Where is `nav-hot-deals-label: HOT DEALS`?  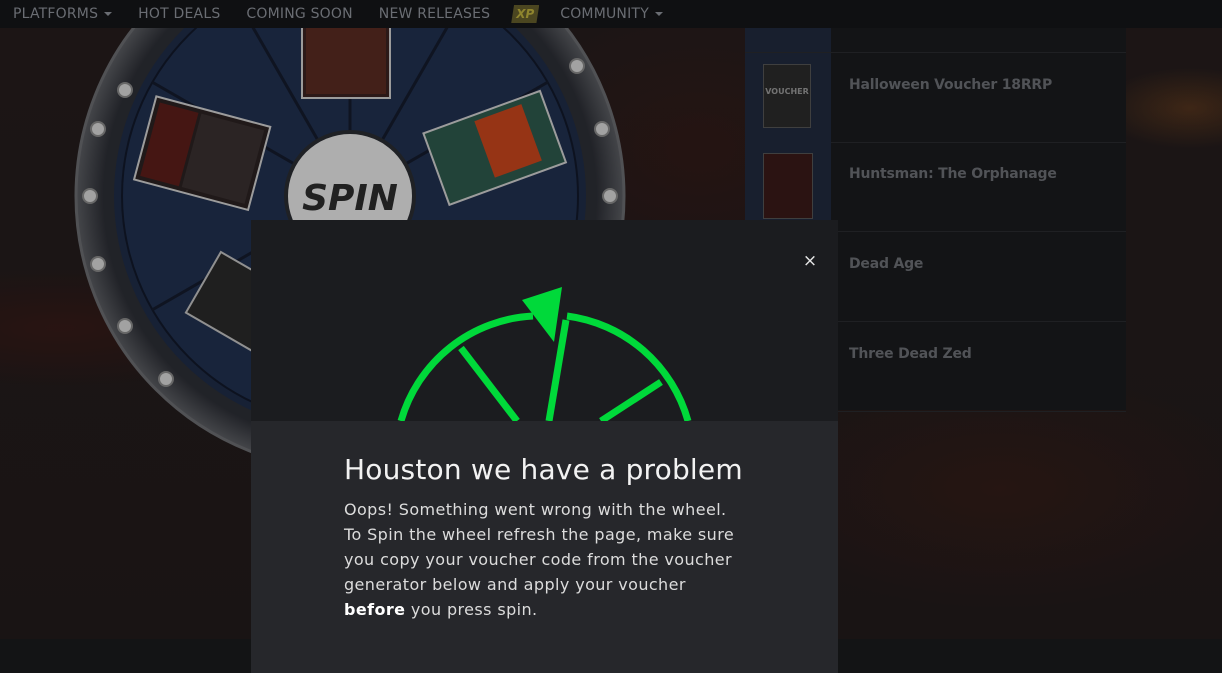
nav-hot-deals-label: HOT DEALS is located at coordinates (179, 14).